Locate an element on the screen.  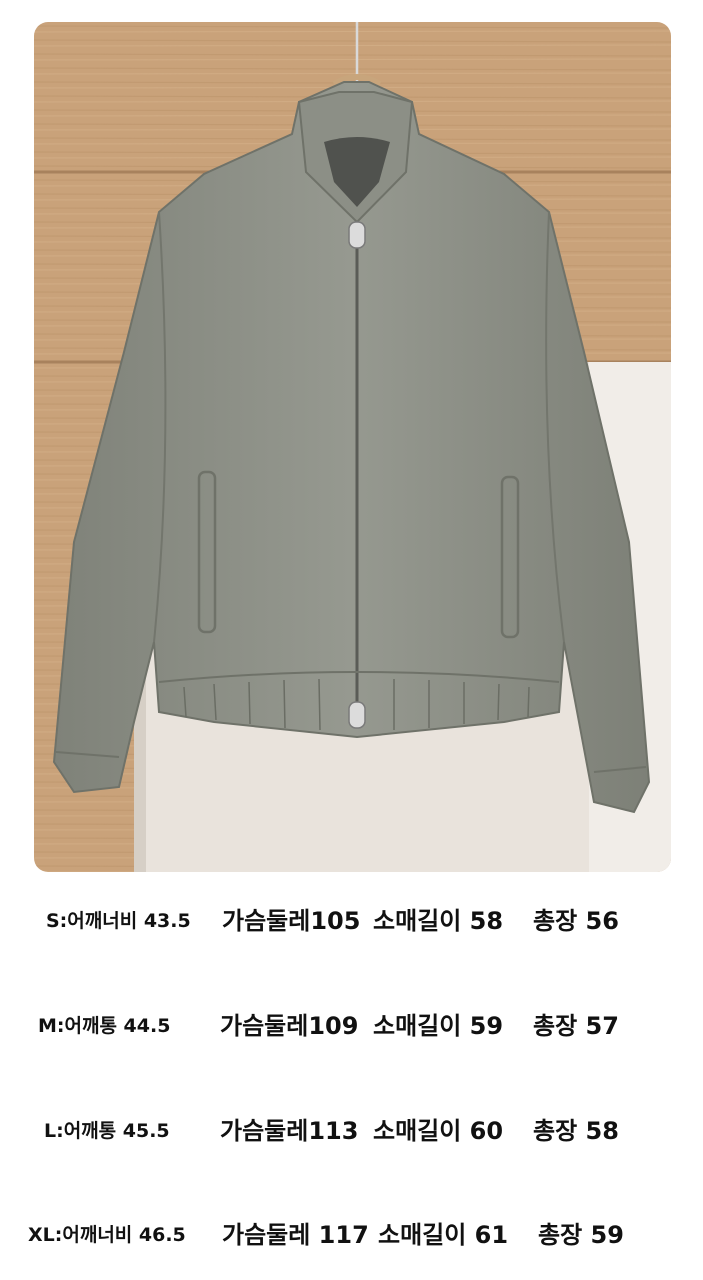
size-row-xl: XL:어깨너비 46.5 가슴둘레 117 소매길이 61 총장 59 is located at coordinates (351, 1235).